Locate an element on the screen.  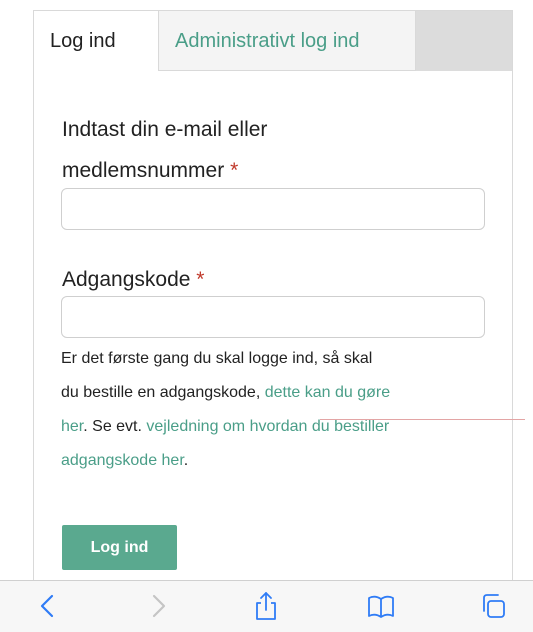
forward-icon is located at coordinates (158, 606).